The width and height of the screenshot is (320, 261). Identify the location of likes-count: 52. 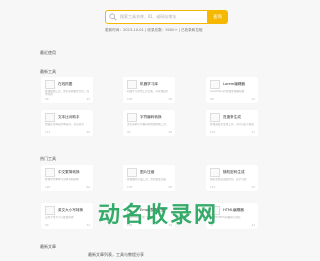
(253, 187).